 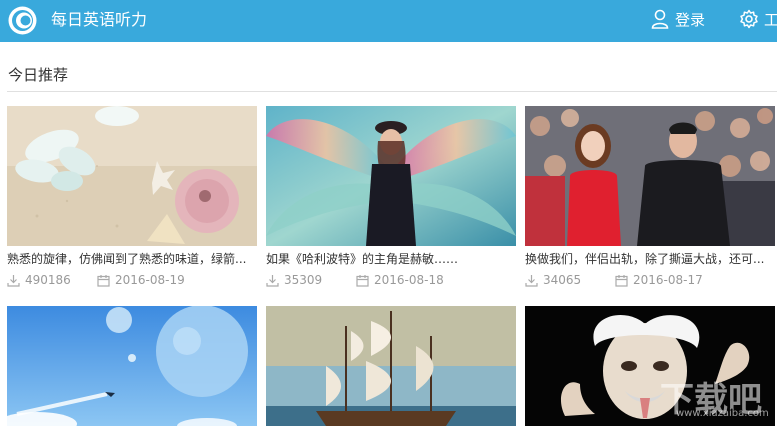 I want to click on article-card: 熟悉的旋律，仿佛闻到了熟悉的味道，绿箭... 490186 2016-08-19, so click(x=132, y=197).